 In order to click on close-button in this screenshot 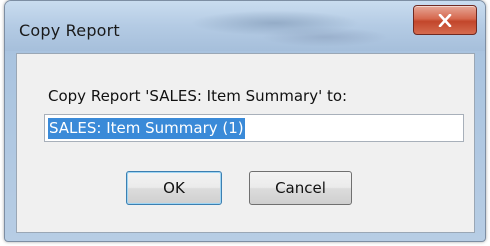, I will do `click(445, 20)`.